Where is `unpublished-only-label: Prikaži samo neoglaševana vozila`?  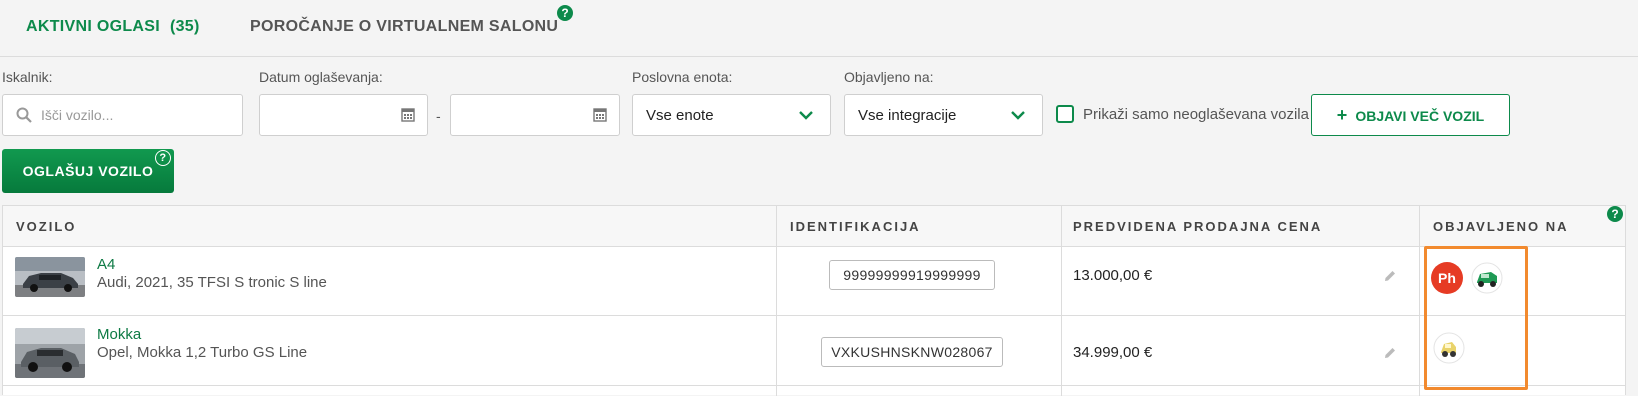 unpublished-only-label: Prikaži samo neoglaševana vozila is located at coordinates (1196, 114).